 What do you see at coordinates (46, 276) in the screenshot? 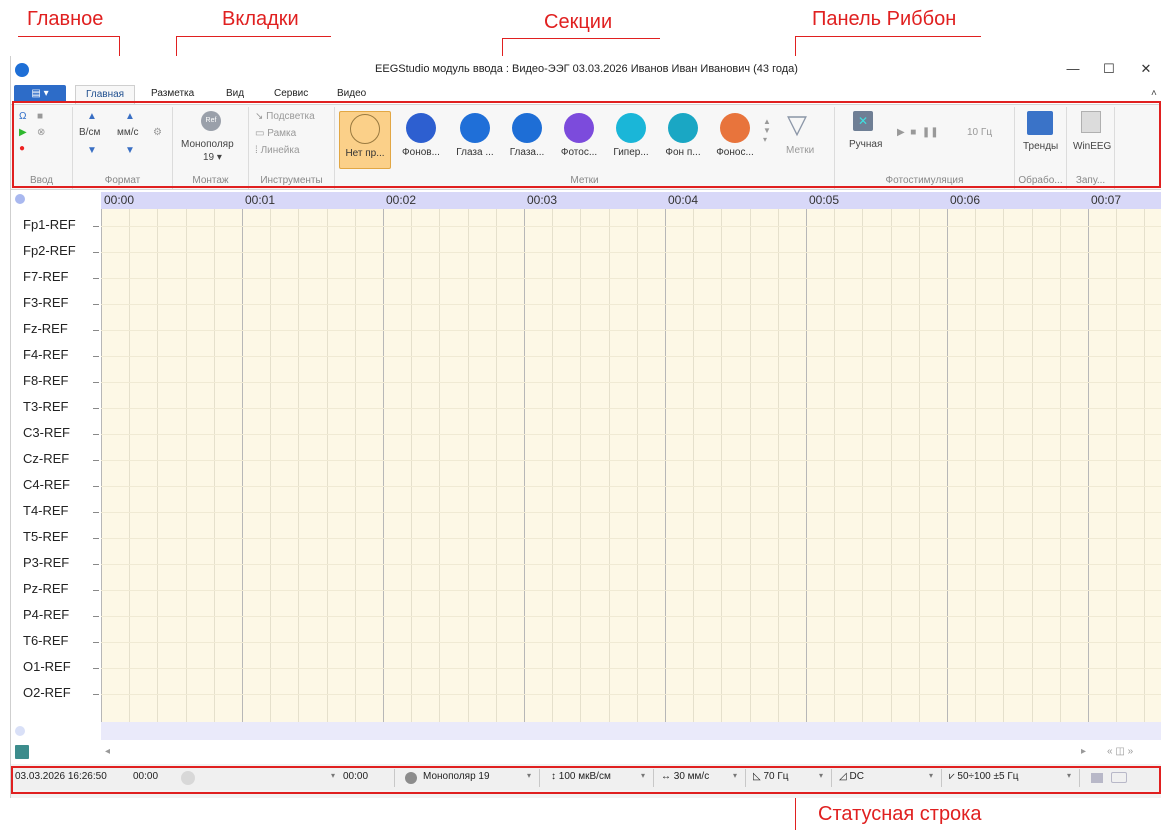
I see `channel-label: F7-REF` at bounding box center [46, 276].